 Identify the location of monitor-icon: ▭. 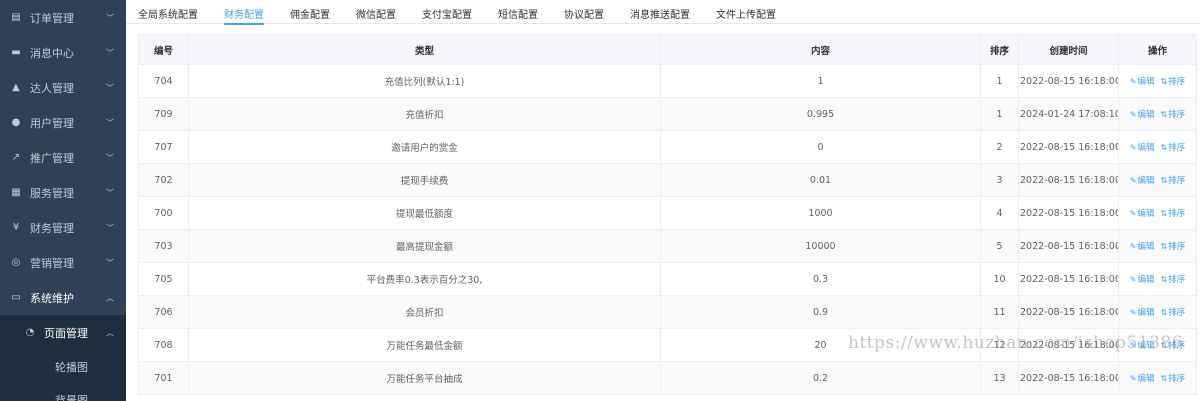
(16, 297).